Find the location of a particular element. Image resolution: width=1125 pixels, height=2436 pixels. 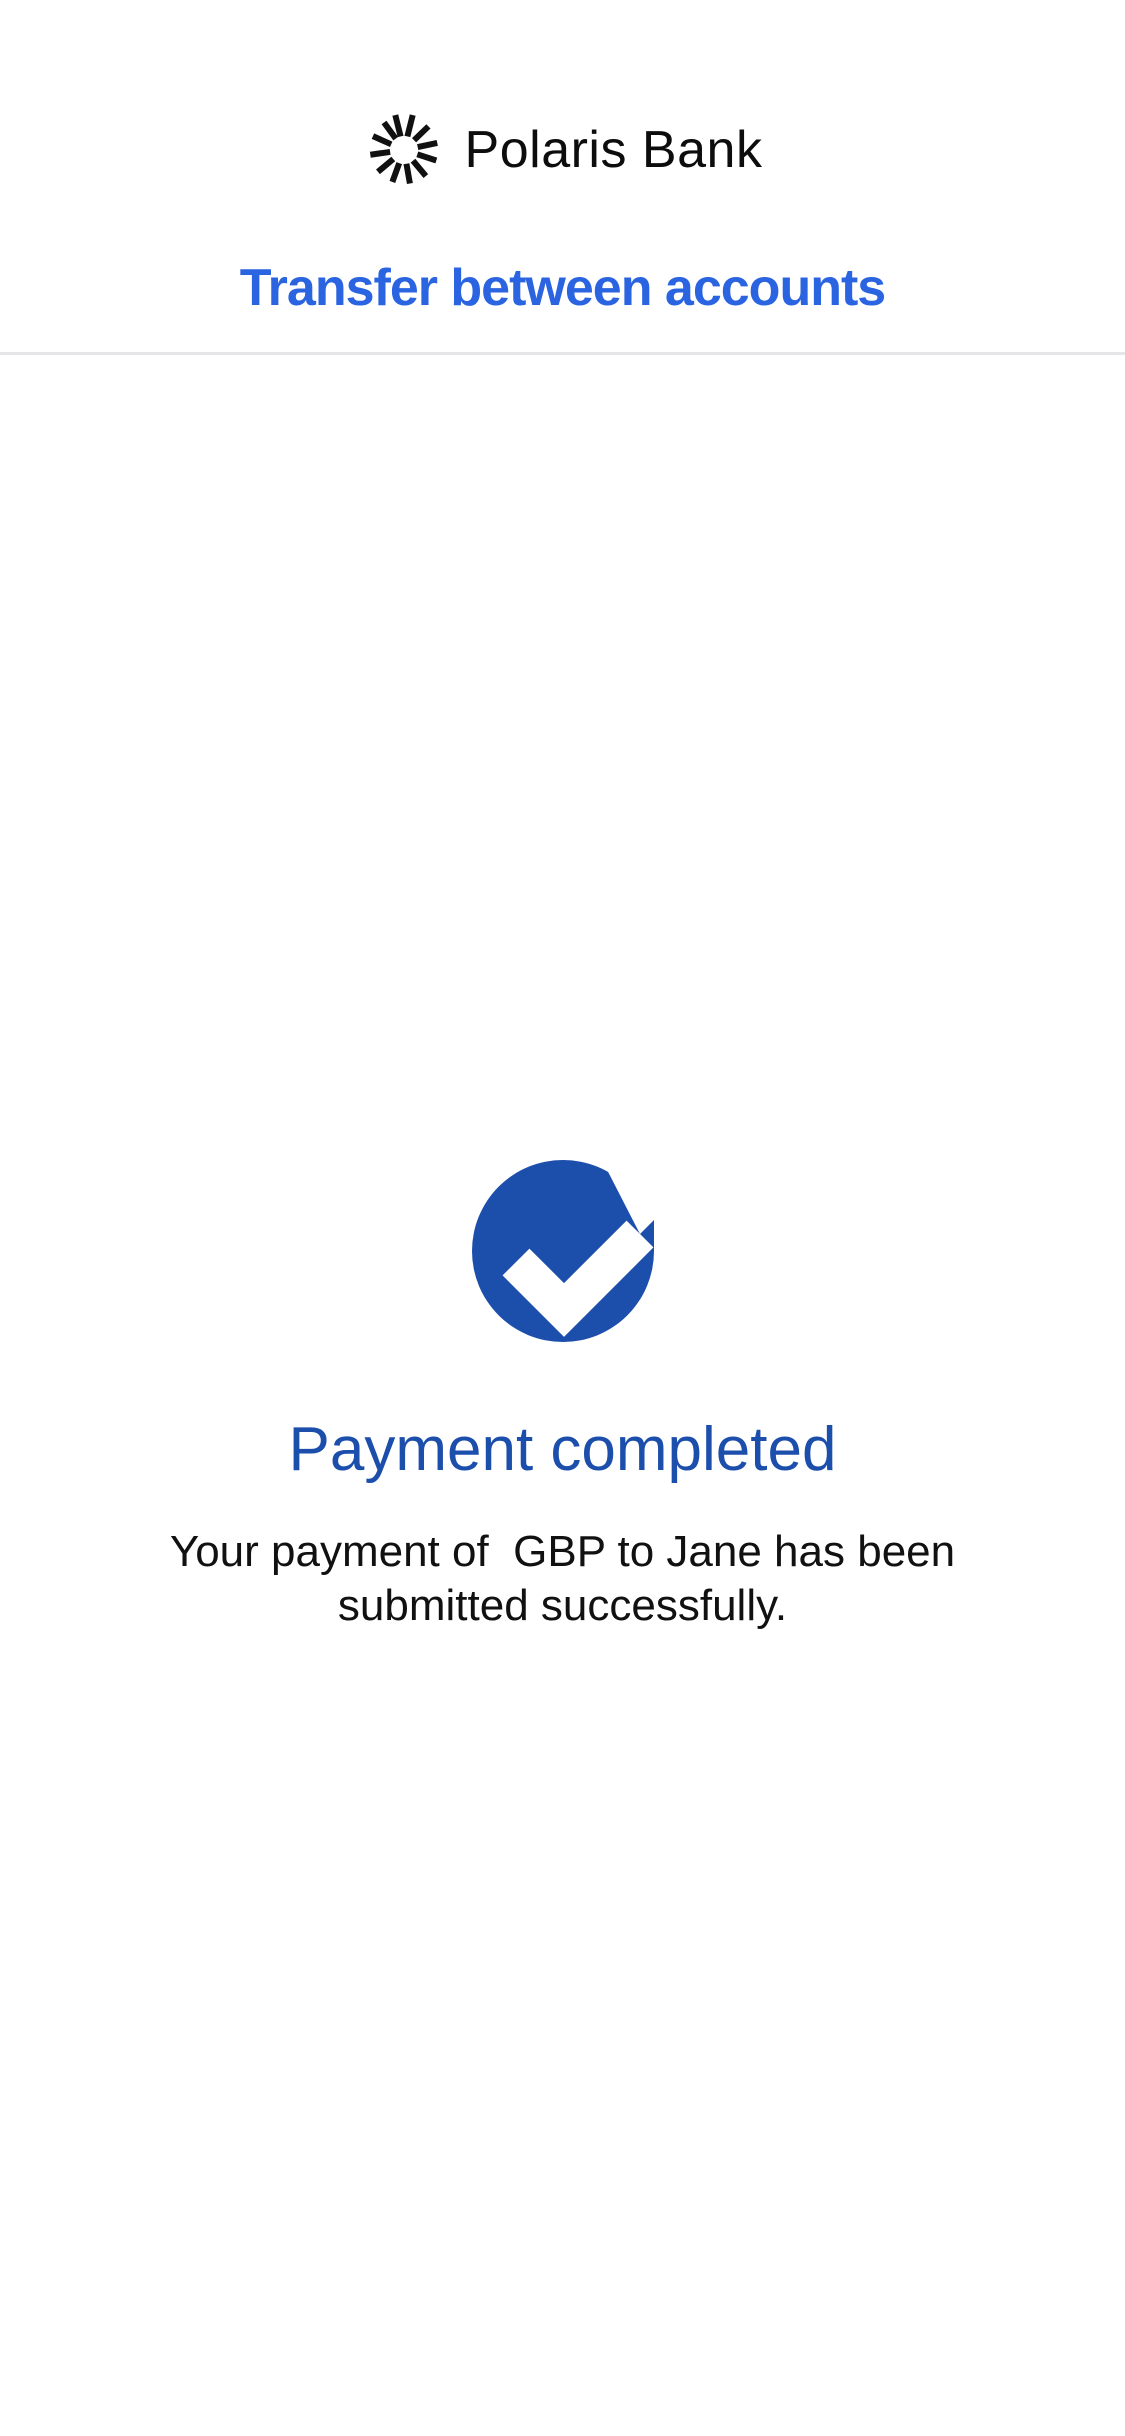

bank-brand: Polaris Bank is located at coordinates (562, 150).